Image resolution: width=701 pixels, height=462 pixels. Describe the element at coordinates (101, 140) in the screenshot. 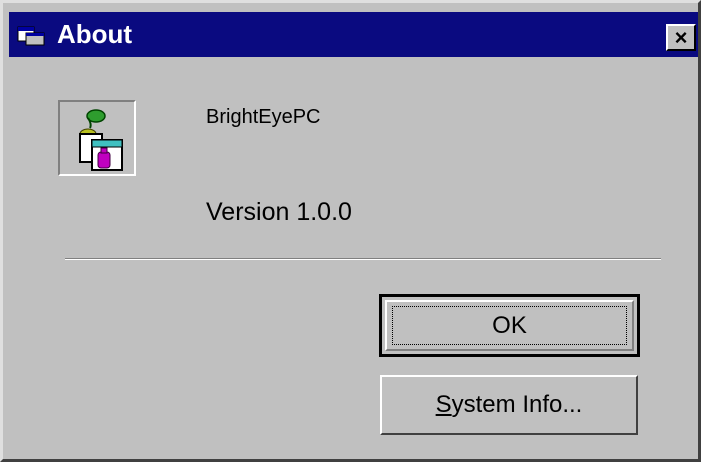

I see `app-logo-icon` at that location.